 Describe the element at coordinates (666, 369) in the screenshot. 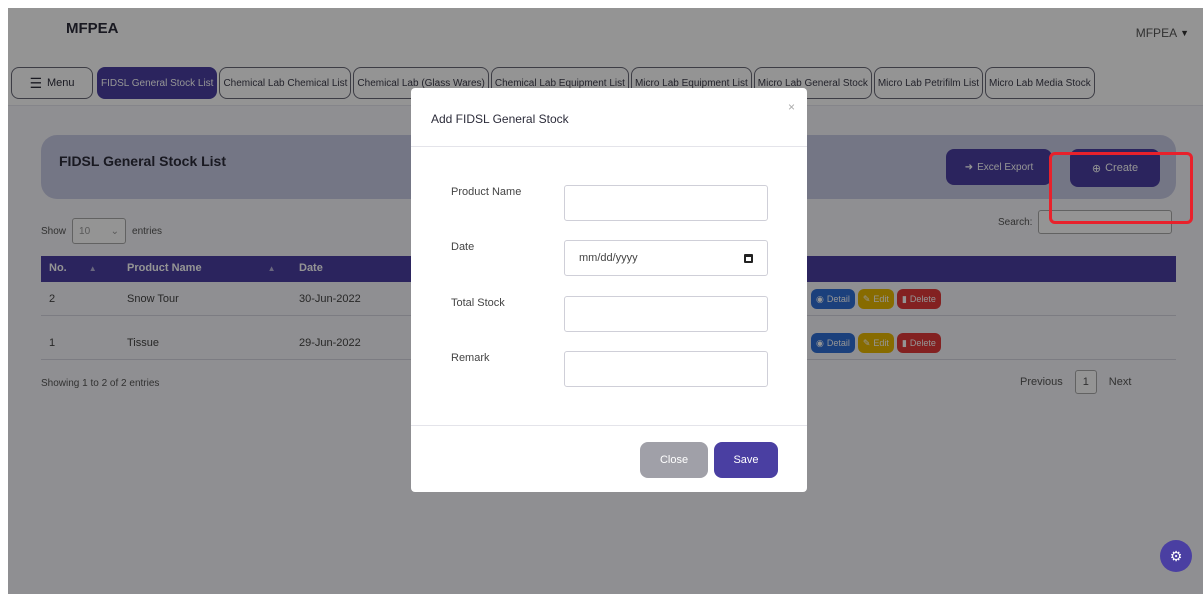

I see `remark-input` at that location.